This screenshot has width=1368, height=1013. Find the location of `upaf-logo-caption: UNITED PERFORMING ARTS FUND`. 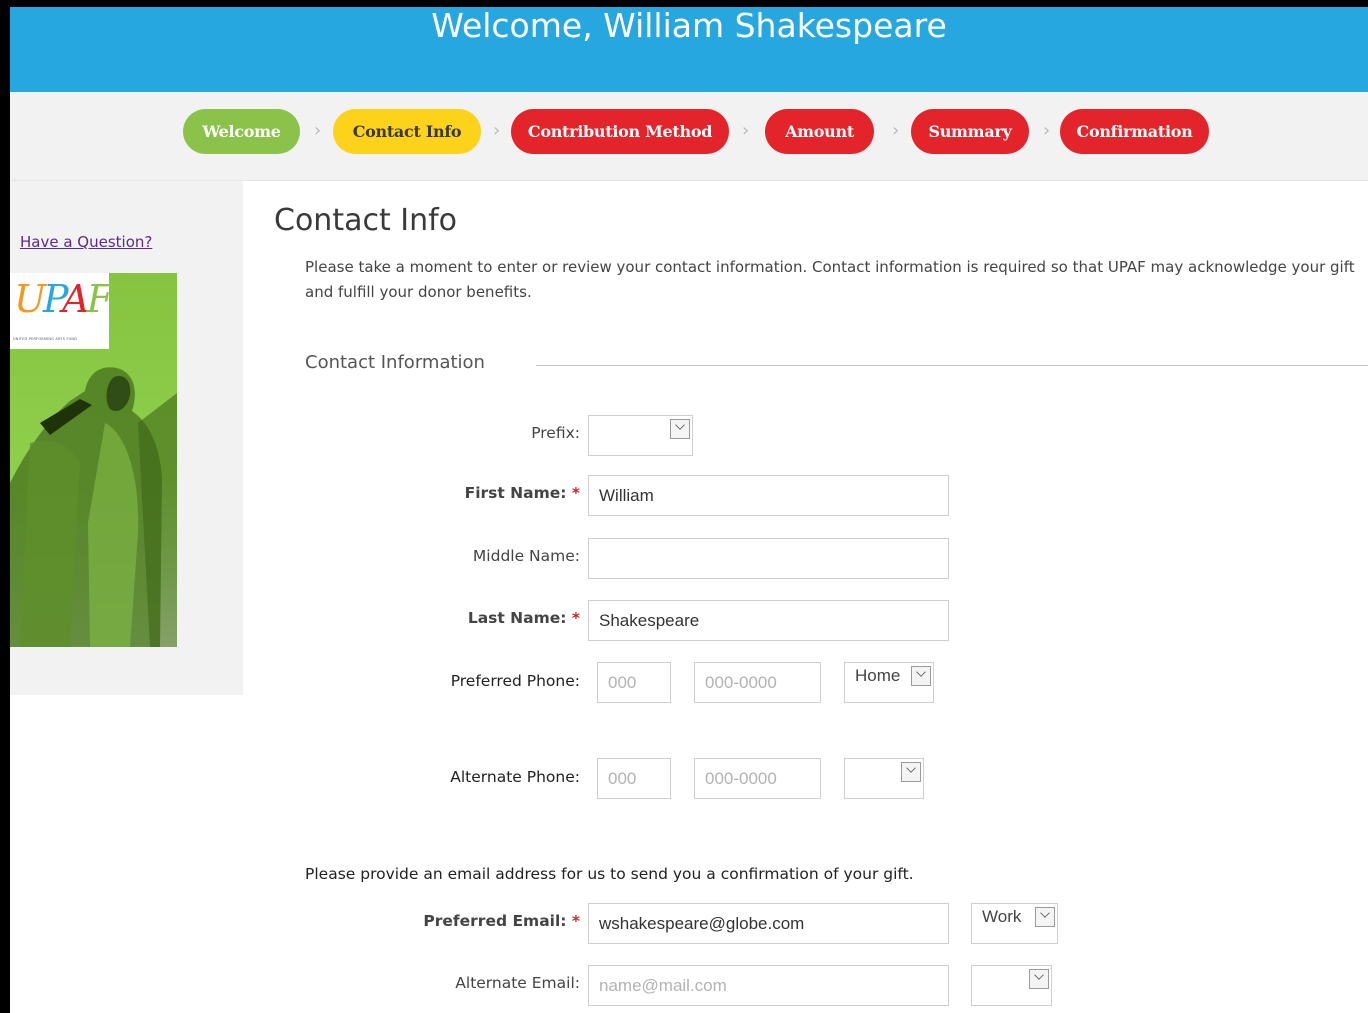

upaf-logo-caption: UNITED PERFORMING ARTS FUND is located at coordinates (45, 339).